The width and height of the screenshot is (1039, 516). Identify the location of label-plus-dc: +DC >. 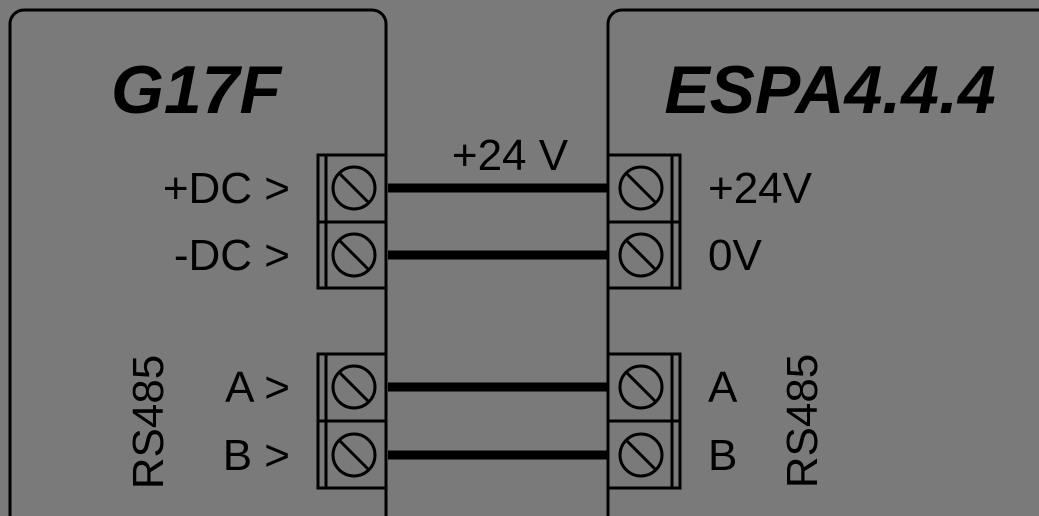
(226, 188).